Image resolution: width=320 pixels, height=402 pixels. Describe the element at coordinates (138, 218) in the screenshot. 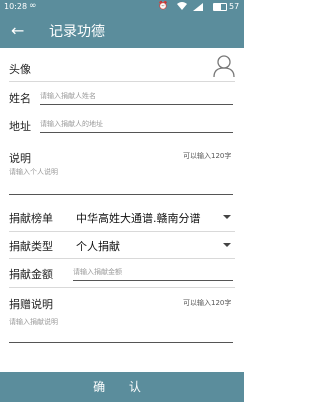

I see `ranking-select: 中华高姓大通谱.赣南分谱` at that location.